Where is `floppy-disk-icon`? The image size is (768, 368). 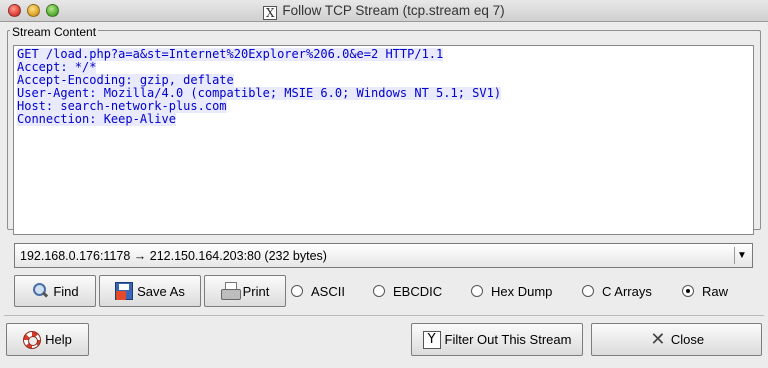
floppy-disk-icon is located at coordinates (124, 291).